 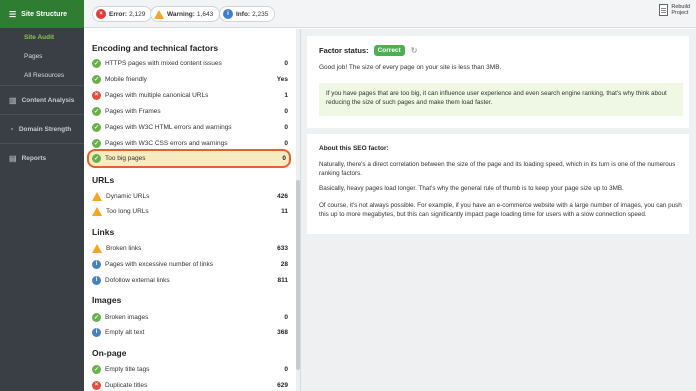 What do you see at coordinates (103, 180) in the screenshot?
I see `category-title: URLs` at bounding box center [103, 180].